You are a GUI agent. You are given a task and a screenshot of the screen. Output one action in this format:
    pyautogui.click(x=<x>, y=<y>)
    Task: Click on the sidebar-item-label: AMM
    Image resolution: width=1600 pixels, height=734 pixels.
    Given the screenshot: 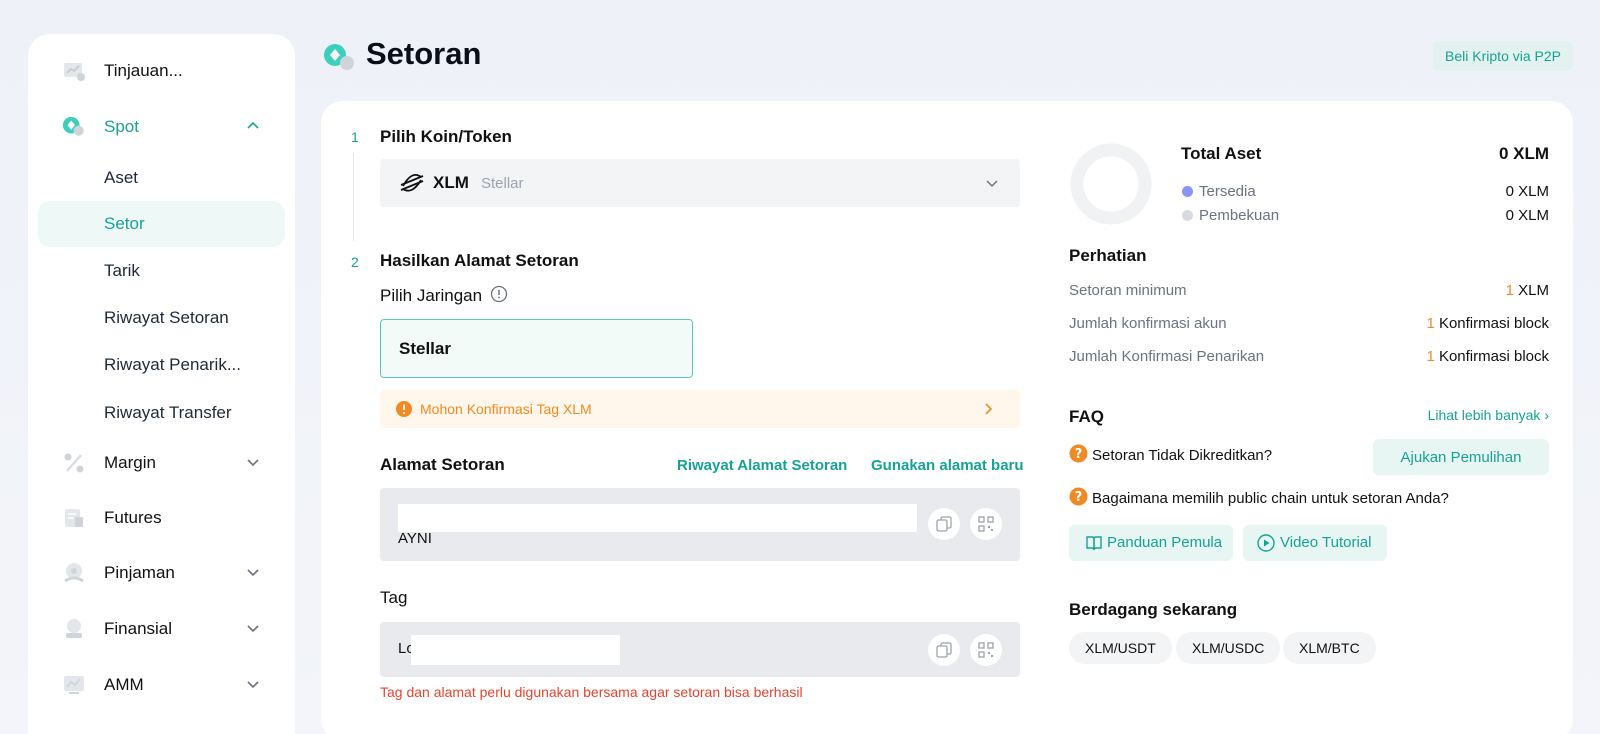 What is the action you would take?
    pyautogui.click(x=124, y=684)
    